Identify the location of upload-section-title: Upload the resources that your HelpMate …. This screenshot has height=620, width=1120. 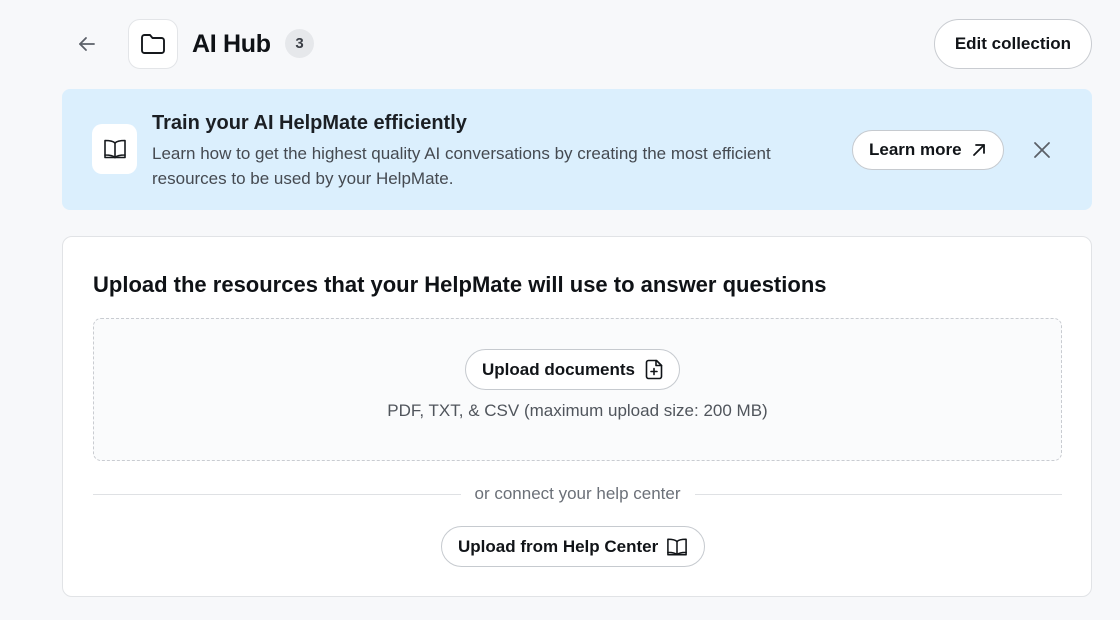
(460, 284).